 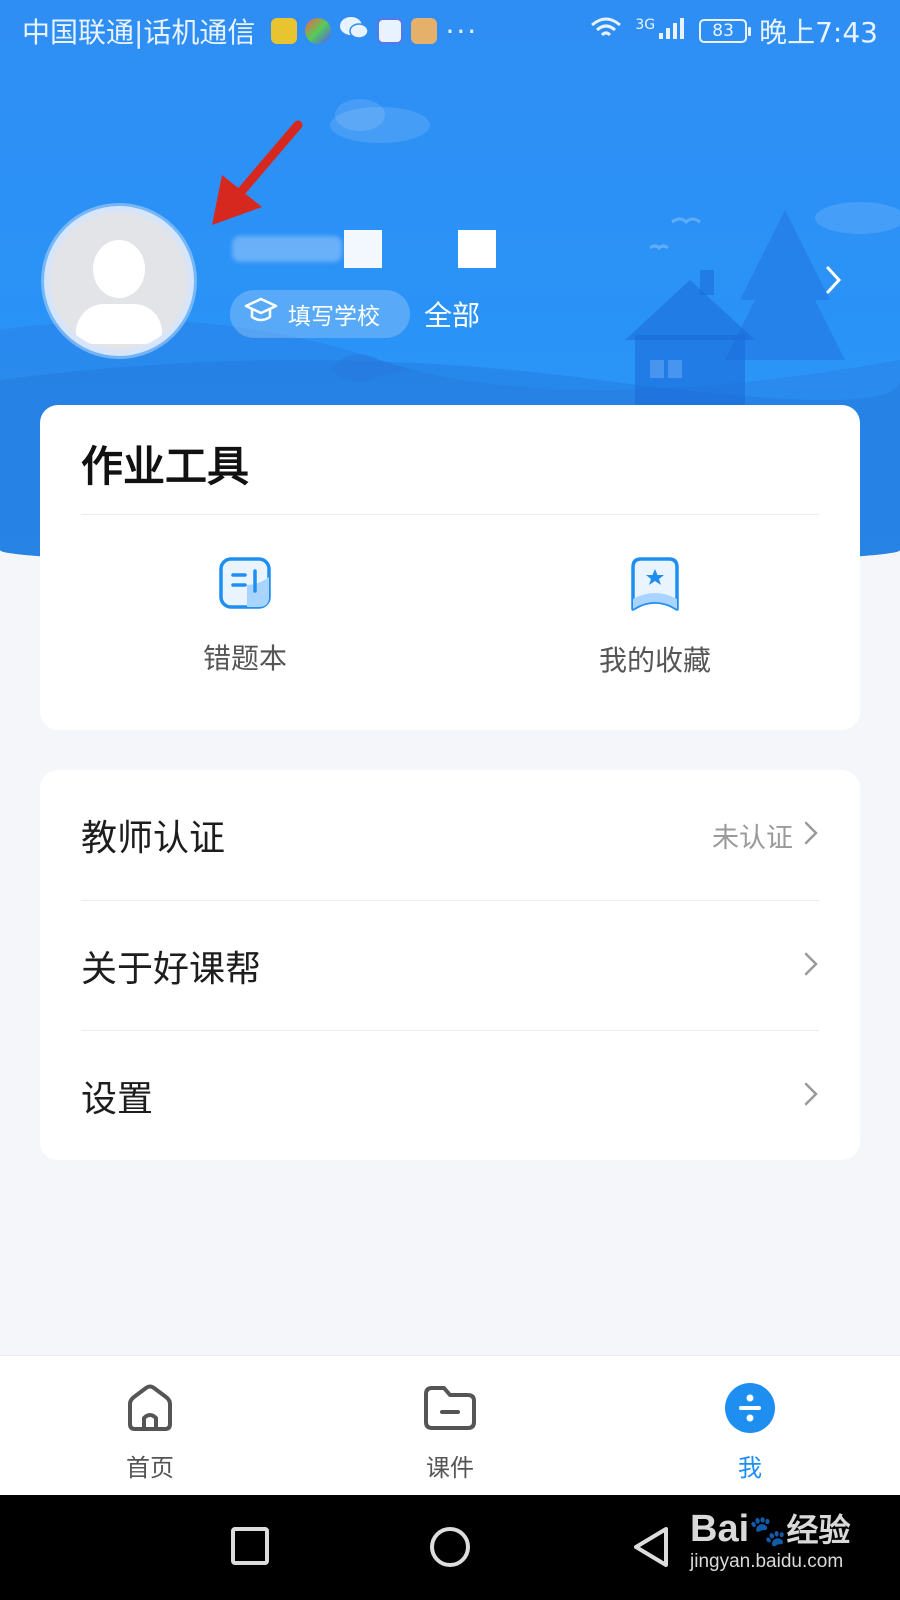 What do you see at coordinates (287, 249) in the screenshot?
I see `name-blur-region` at bounding box center [287, 249].